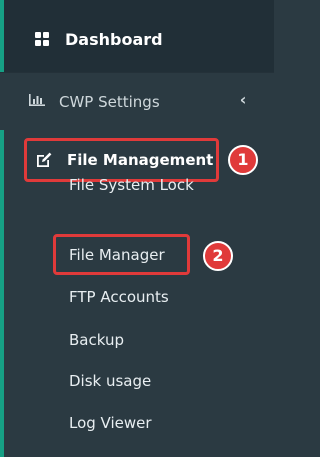  I want to click on chevron-left-icon: ‹, so click(243, 100).